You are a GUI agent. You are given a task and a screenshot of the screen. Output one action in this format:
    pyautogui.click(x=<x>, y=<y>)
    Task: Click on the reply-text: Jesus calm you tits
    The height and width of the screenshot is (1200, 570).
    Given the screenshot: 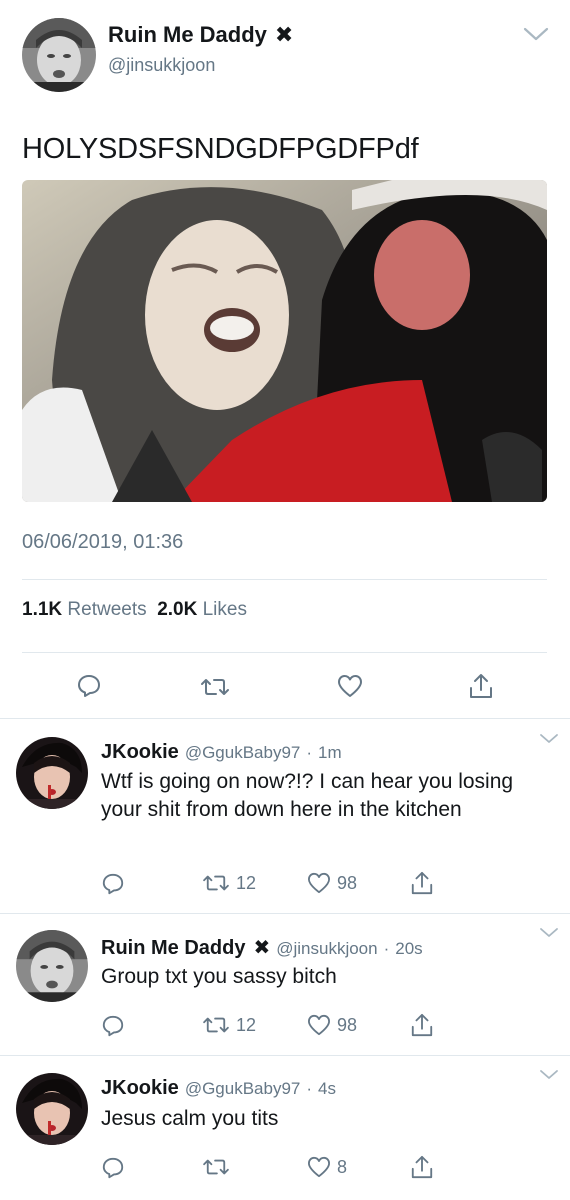 What is the action you would take?
    pyautogui.click(x=190, y=1118)
    